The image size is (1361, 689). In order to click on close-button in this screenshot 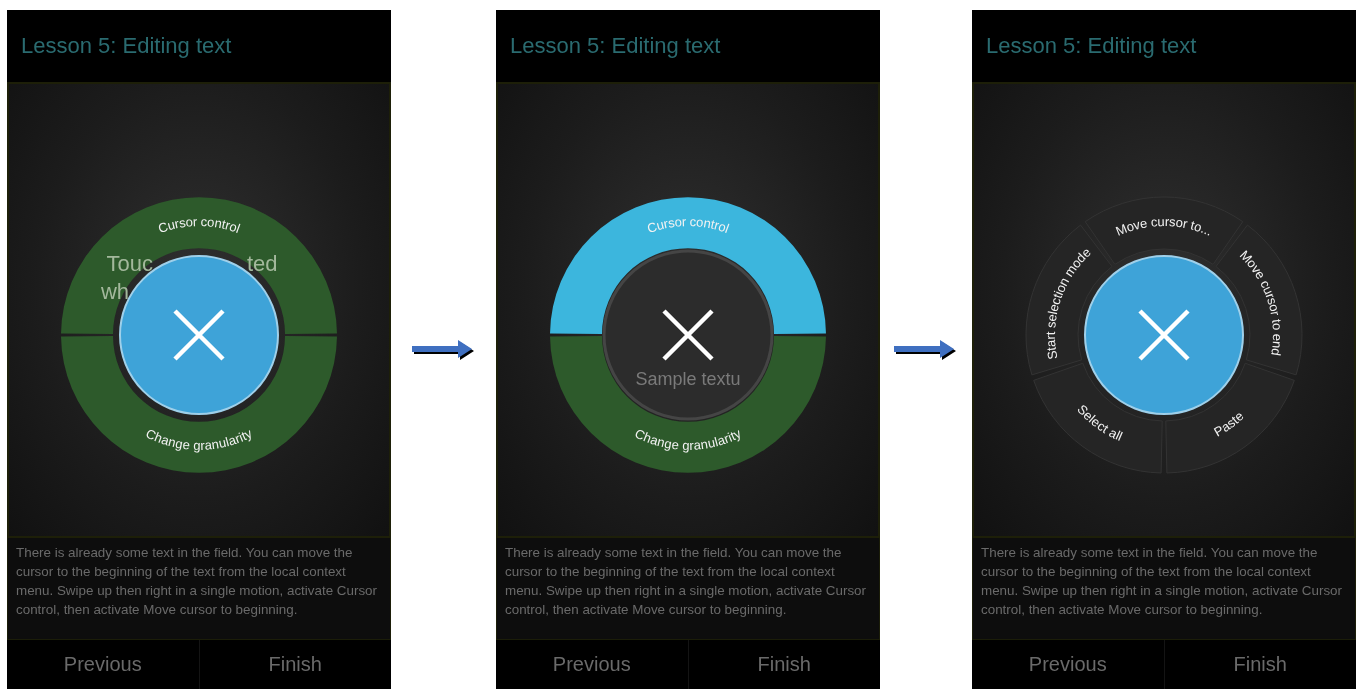, I will do `click(688, 335)`.